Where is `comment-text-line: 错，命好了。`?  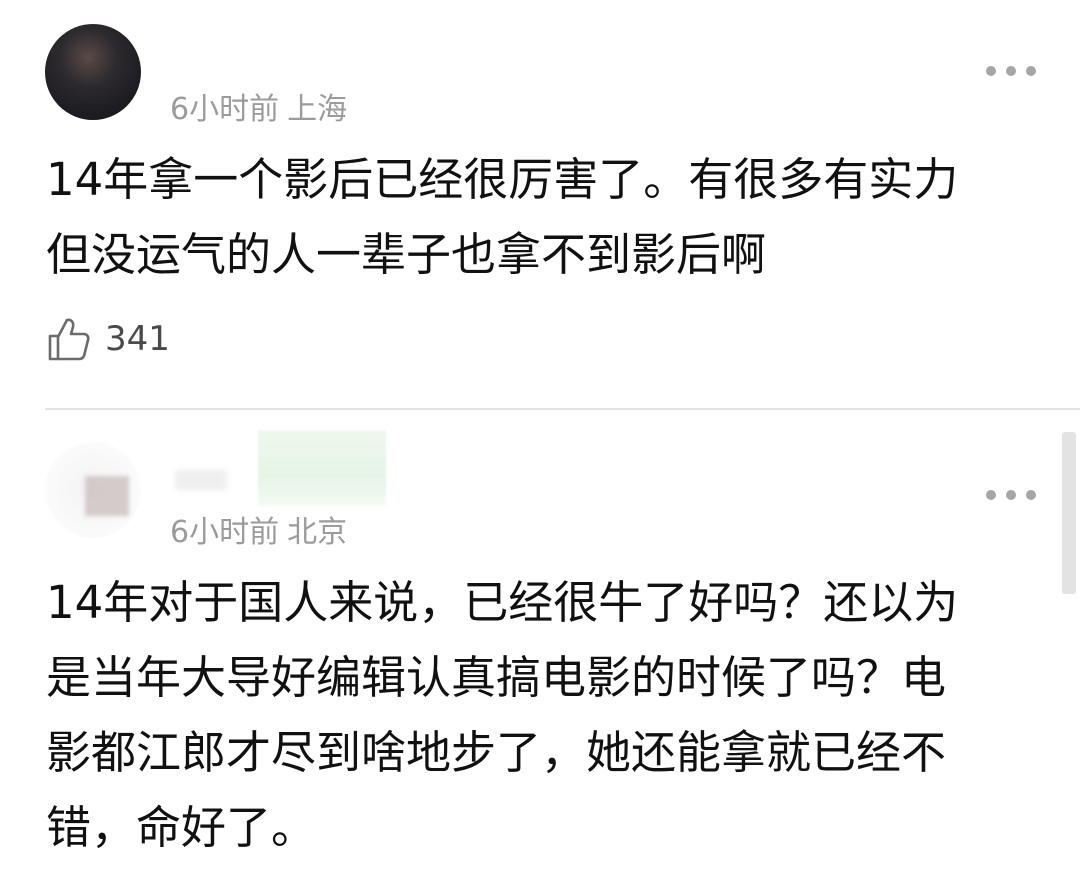
comment-text-line: 错，命好了。 is located at coordinates (181, 827).